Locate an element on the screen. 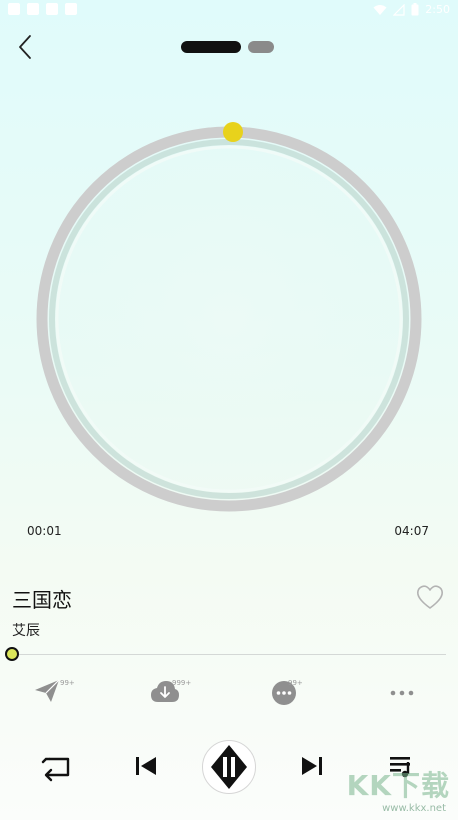 The height and width of the screenshot is (820, 458). pause-icon is located at coordinates (229, 767).